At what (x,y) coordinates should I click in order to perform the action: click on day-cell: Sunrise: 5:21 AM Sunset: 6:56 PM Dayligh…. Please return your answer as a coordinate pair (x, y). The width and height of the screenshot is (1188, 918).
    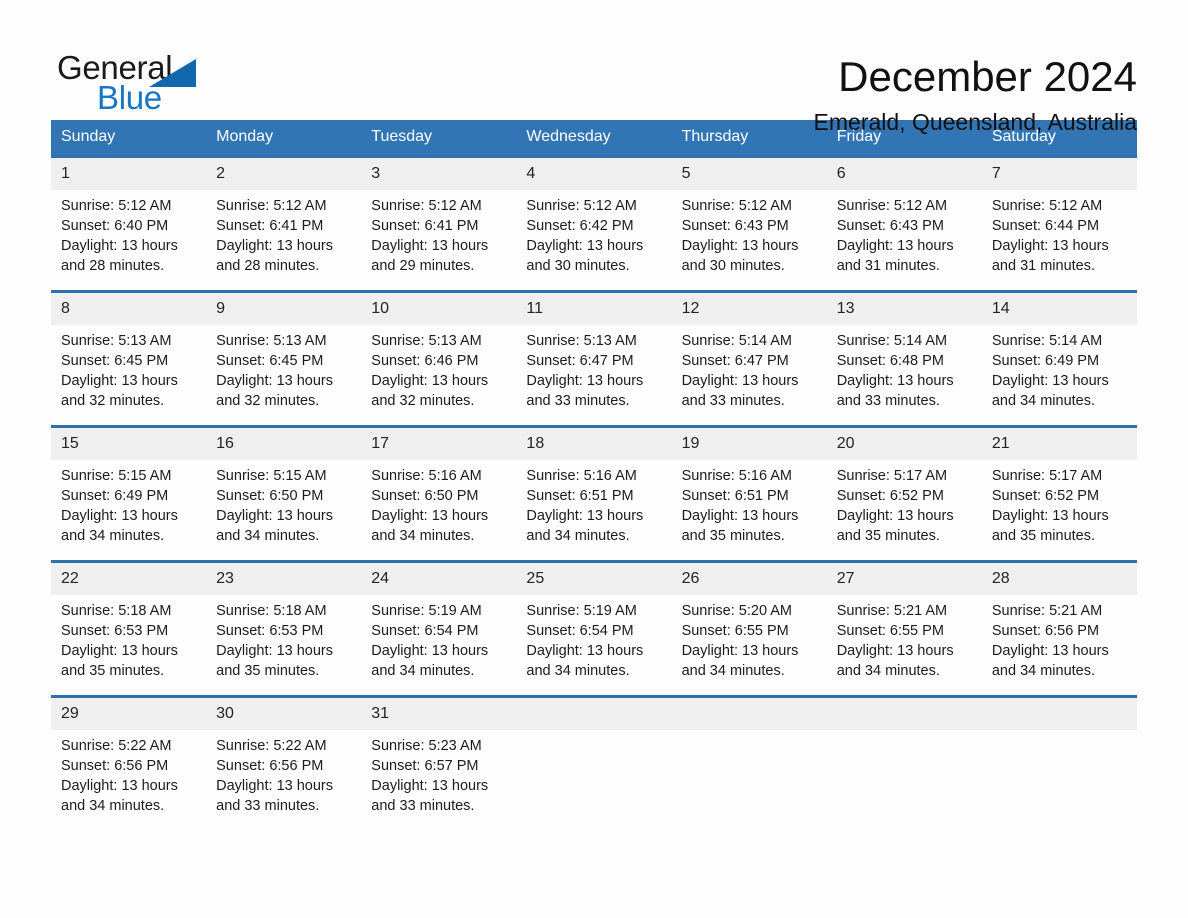
    Looking at the image, I should click on (1059, 645).